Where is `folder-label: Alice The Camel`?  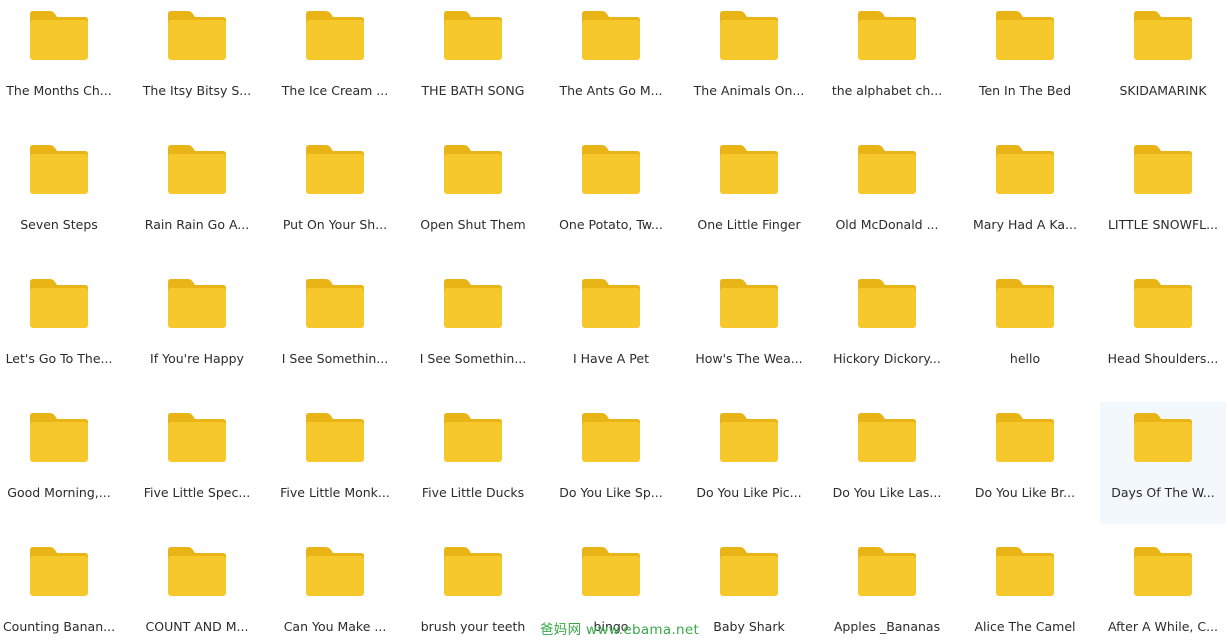
folder-label: Alice The Camel is located at coordinates (1025, 626).